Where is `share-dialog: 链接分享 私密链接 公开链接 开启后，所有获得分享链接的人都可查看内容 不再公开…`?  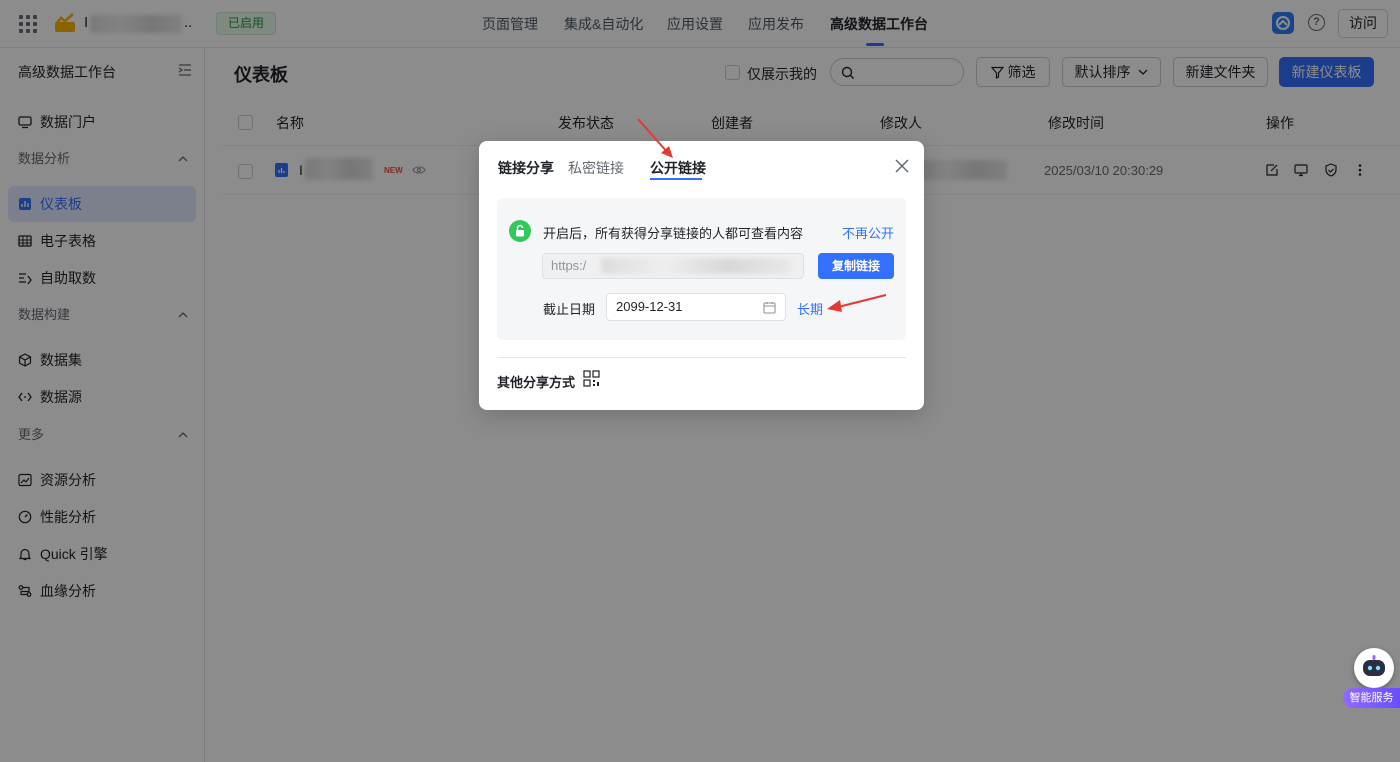
share-dialog: 链接分享 私密链接 公开链接 开启后，所有获得分享链接的人都可查看内容 不再公开… is located at coordinates (701, 275).